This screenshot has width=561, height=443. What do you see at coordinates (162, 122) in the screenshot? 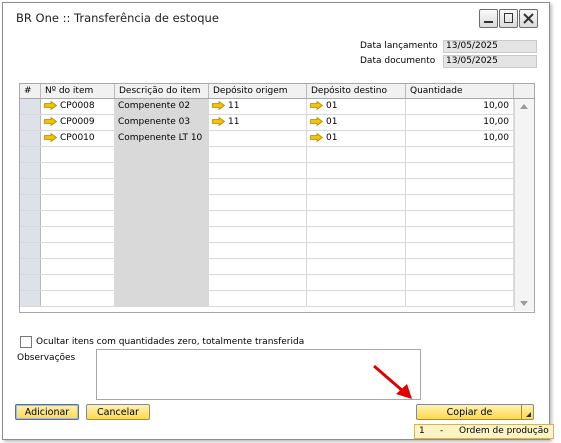
I see `cell-description: Compenente 03` at bounding box center [162, 122].